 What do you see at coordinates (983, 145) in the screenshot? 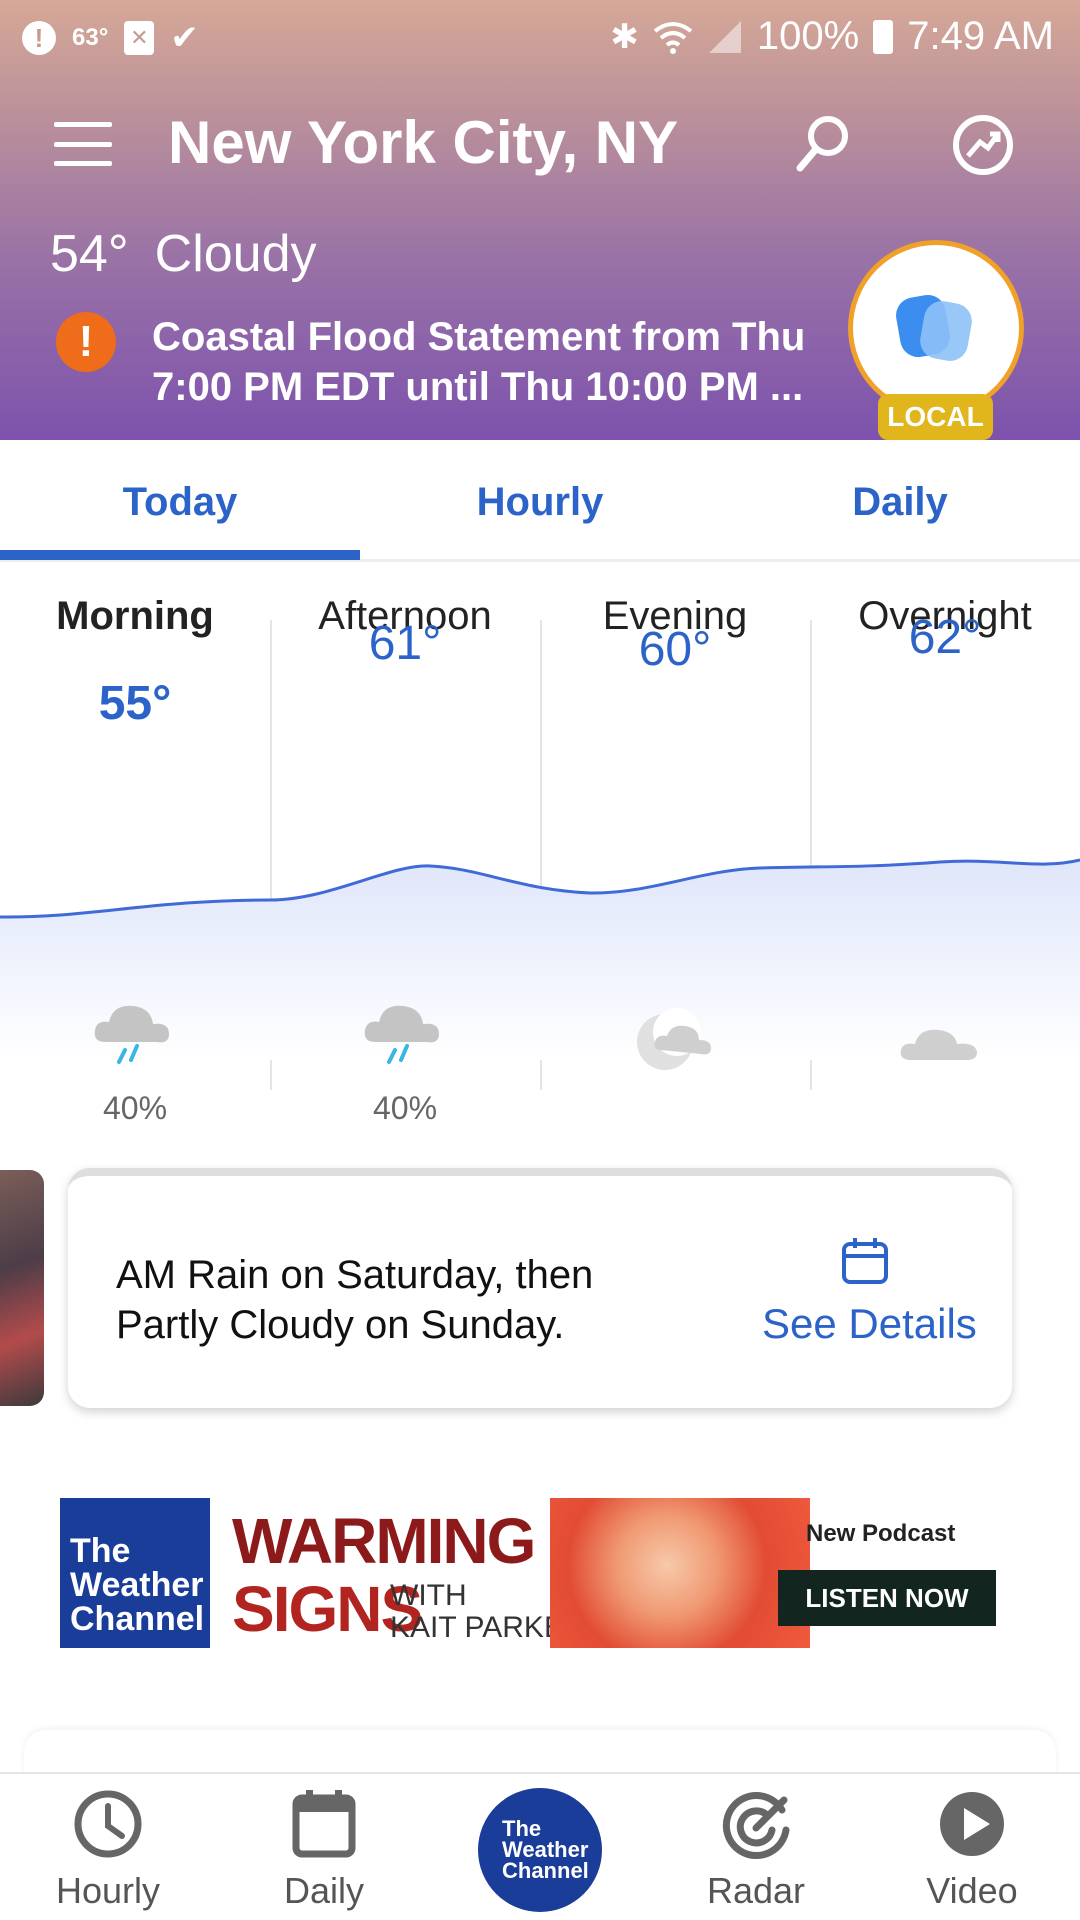
I see `location-share-icon` at bounding box center [983, 145].